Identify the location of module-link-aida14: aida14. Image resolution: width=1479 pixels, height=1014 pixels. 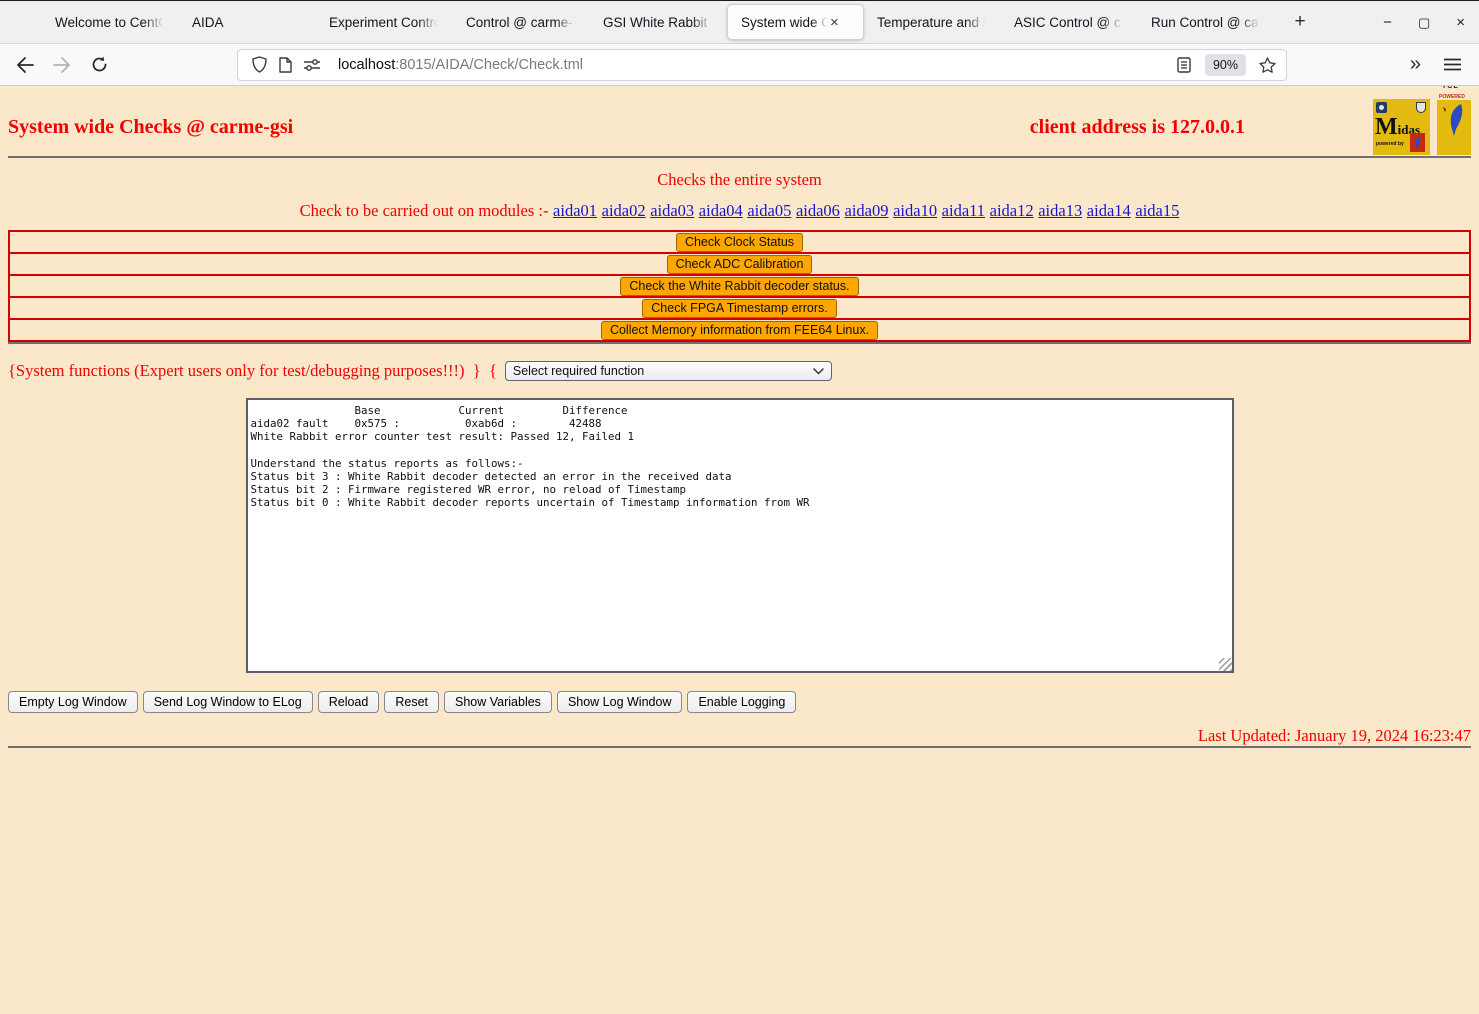
(1109, 210).